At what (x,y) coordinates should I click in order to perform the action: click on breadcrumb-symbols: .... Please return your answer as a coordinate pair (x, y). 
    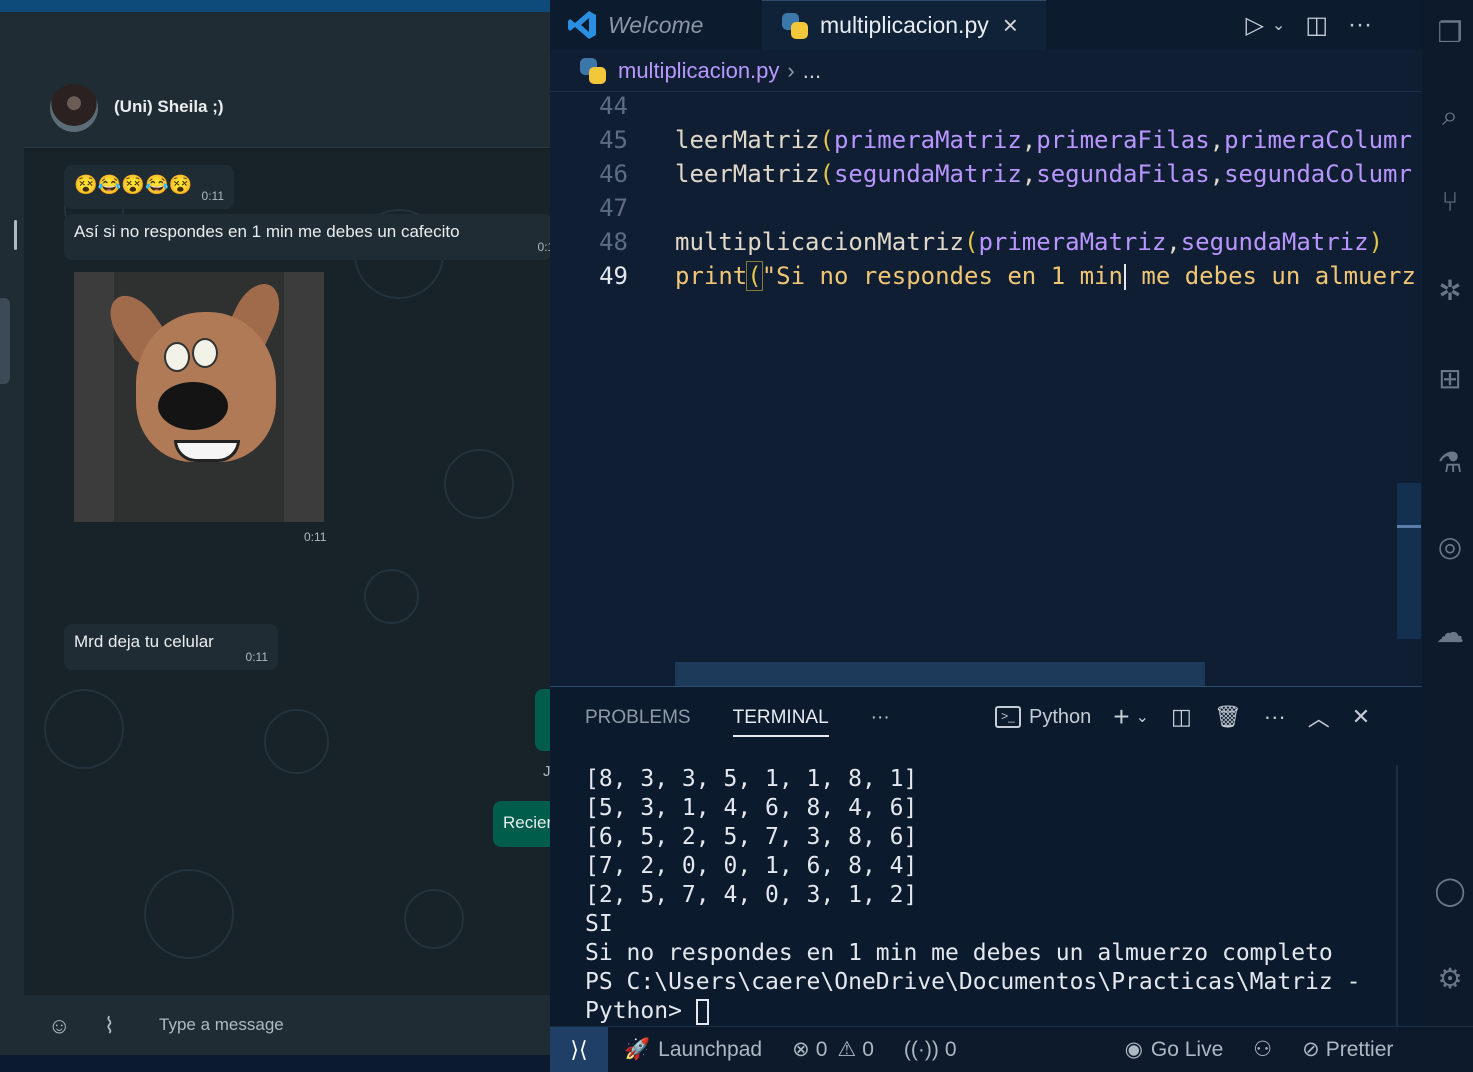
    Looking at the image, I should click on (812, 71).